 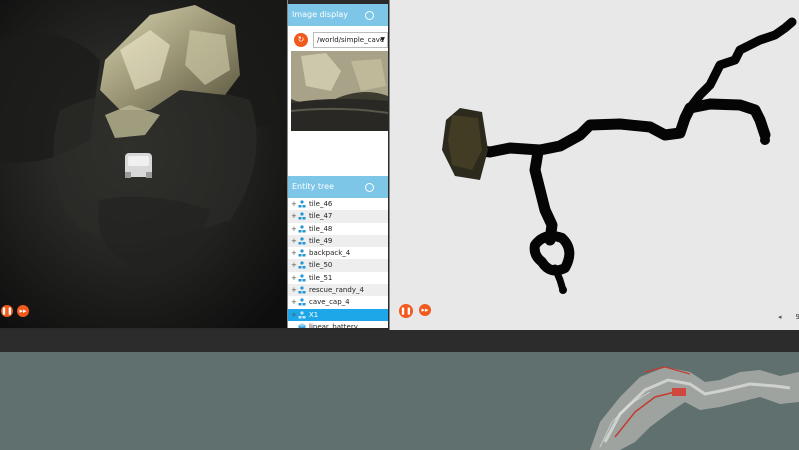 What do you see at coordinates (302, 325) in the screenshot?
I see `link-icon` at bounding box center [302, 325].